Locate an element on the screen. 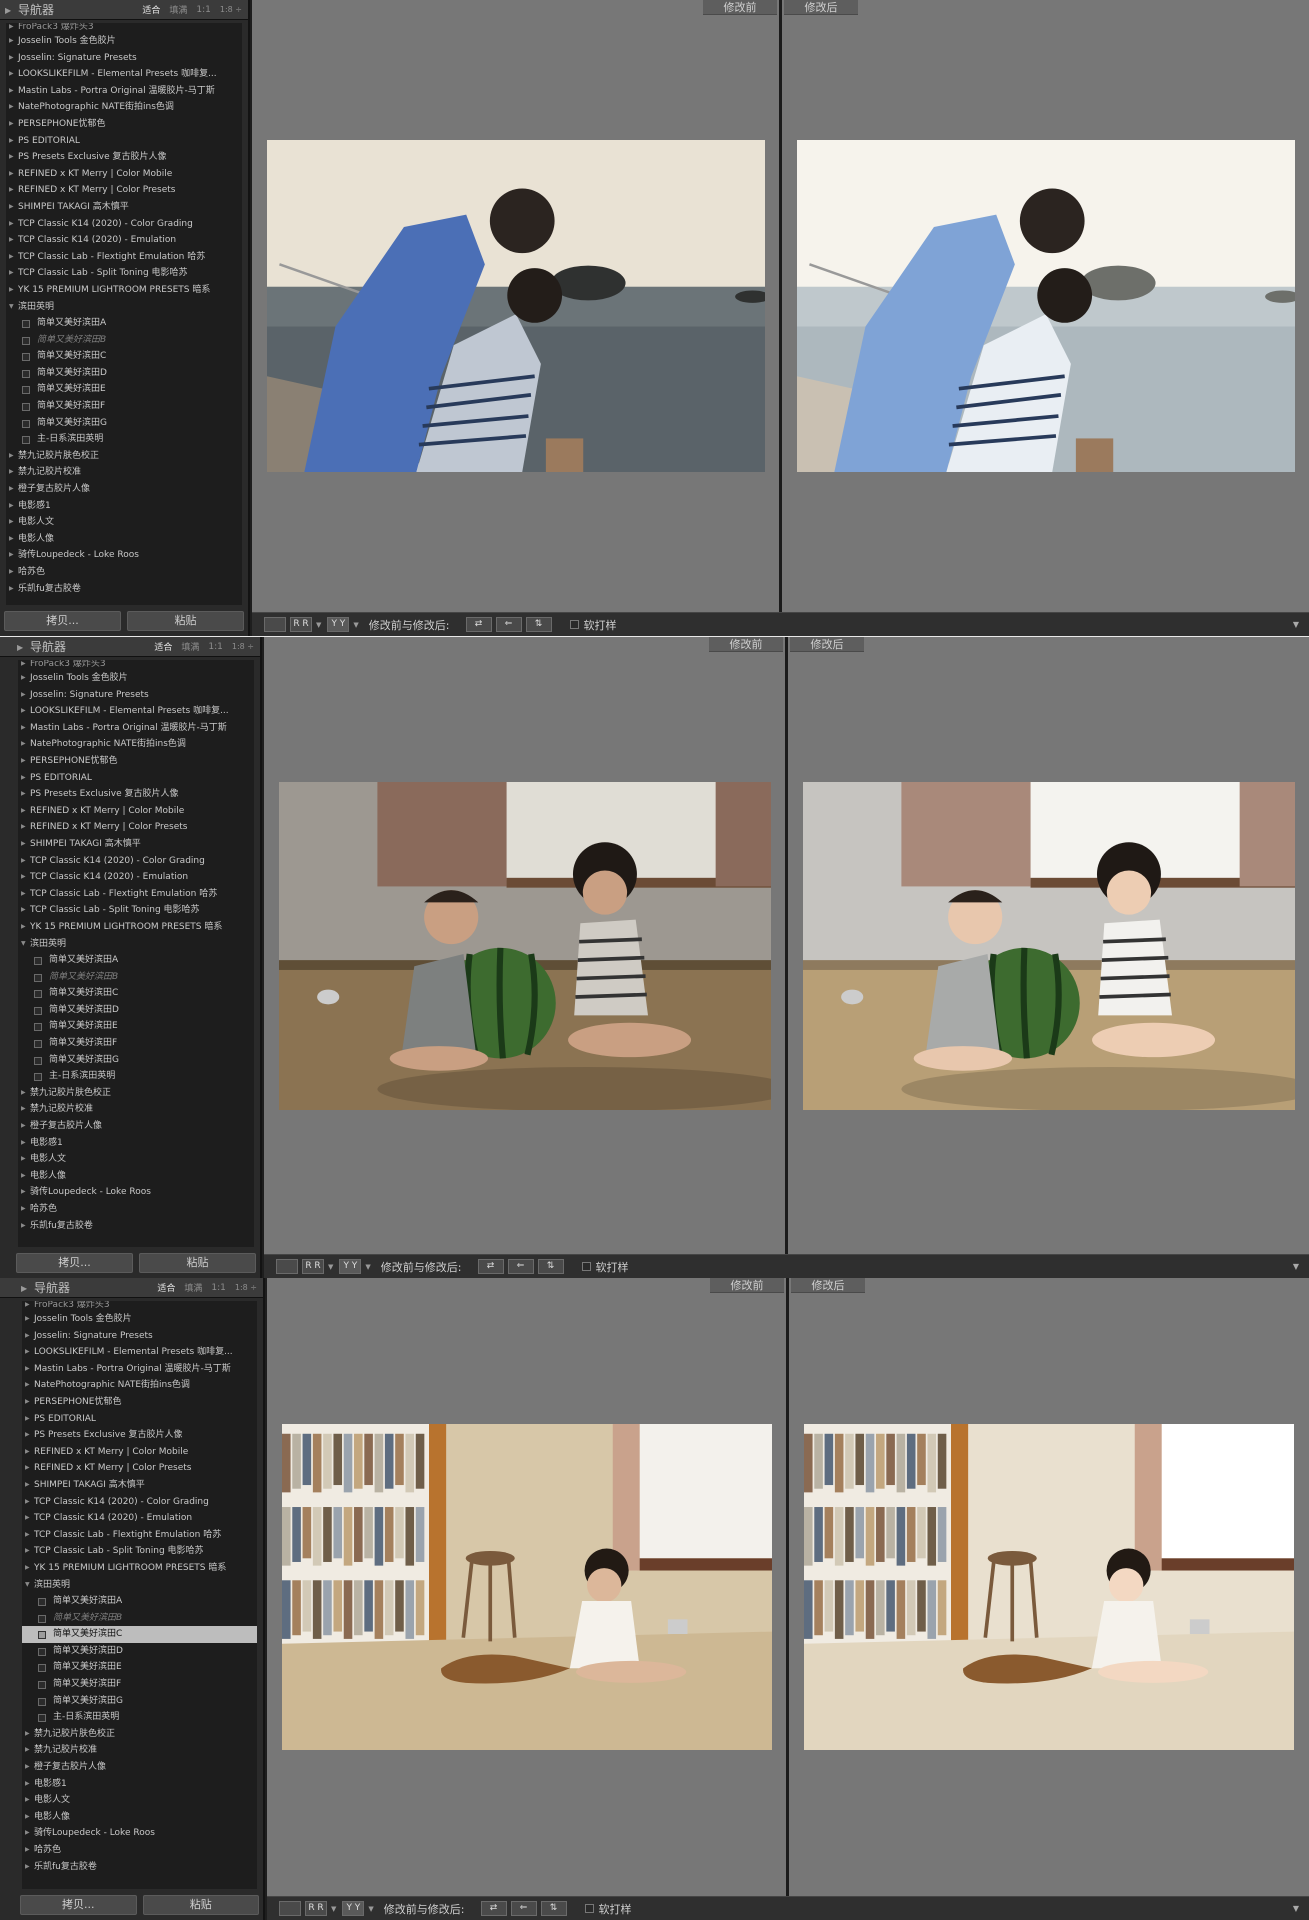 The width and height of the screenshot is (1309, 1920). after-pane: 修改后 is located at coordinates (1048, 945).